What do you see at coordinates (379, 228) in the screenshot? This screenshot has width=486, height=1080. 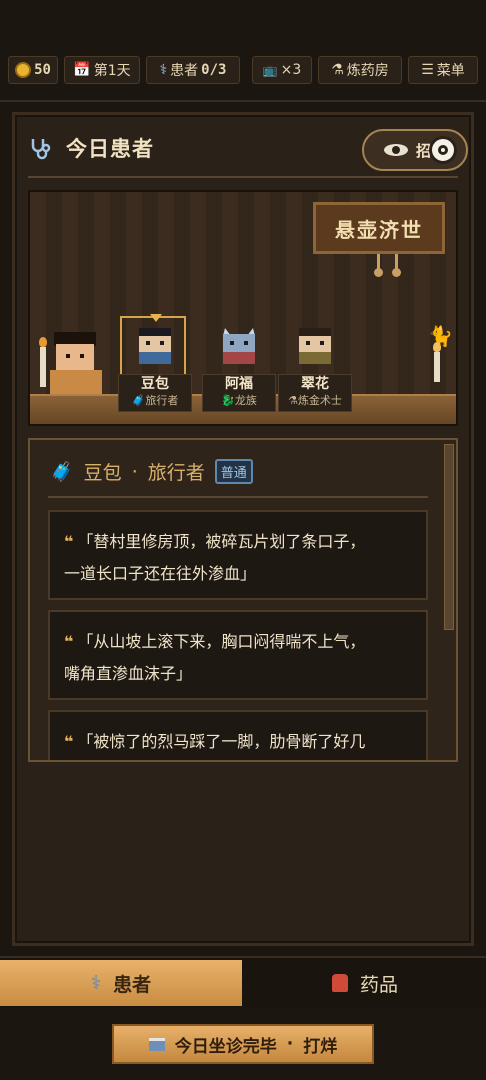 I see `clinic-sign: 悬壶济世` at bounding box center [379, 228].